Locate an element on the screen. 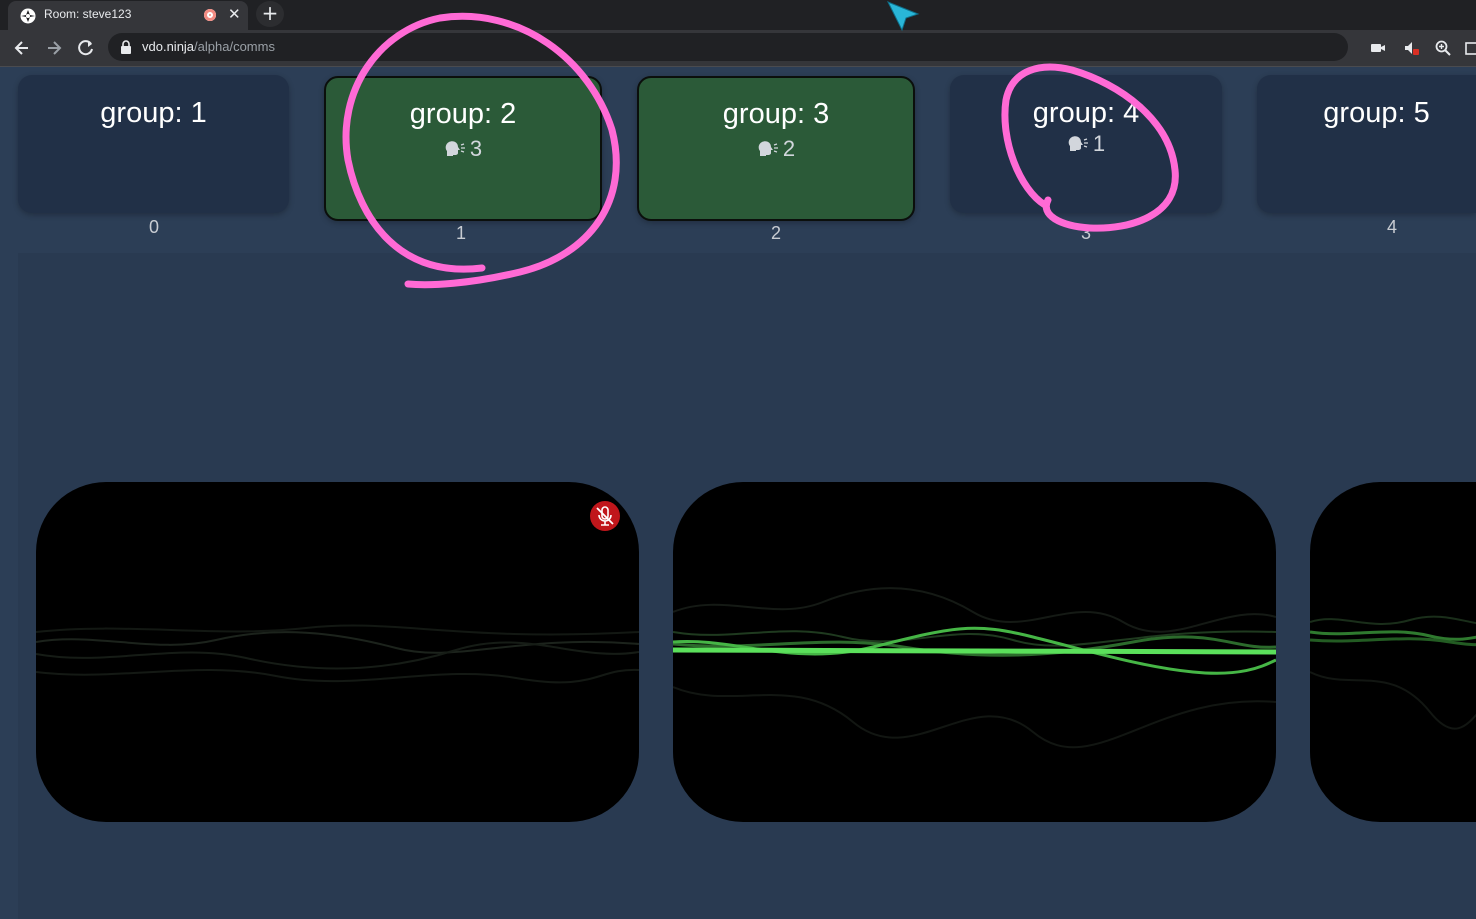  zoom-icon is located at coordinates (1443, 48).